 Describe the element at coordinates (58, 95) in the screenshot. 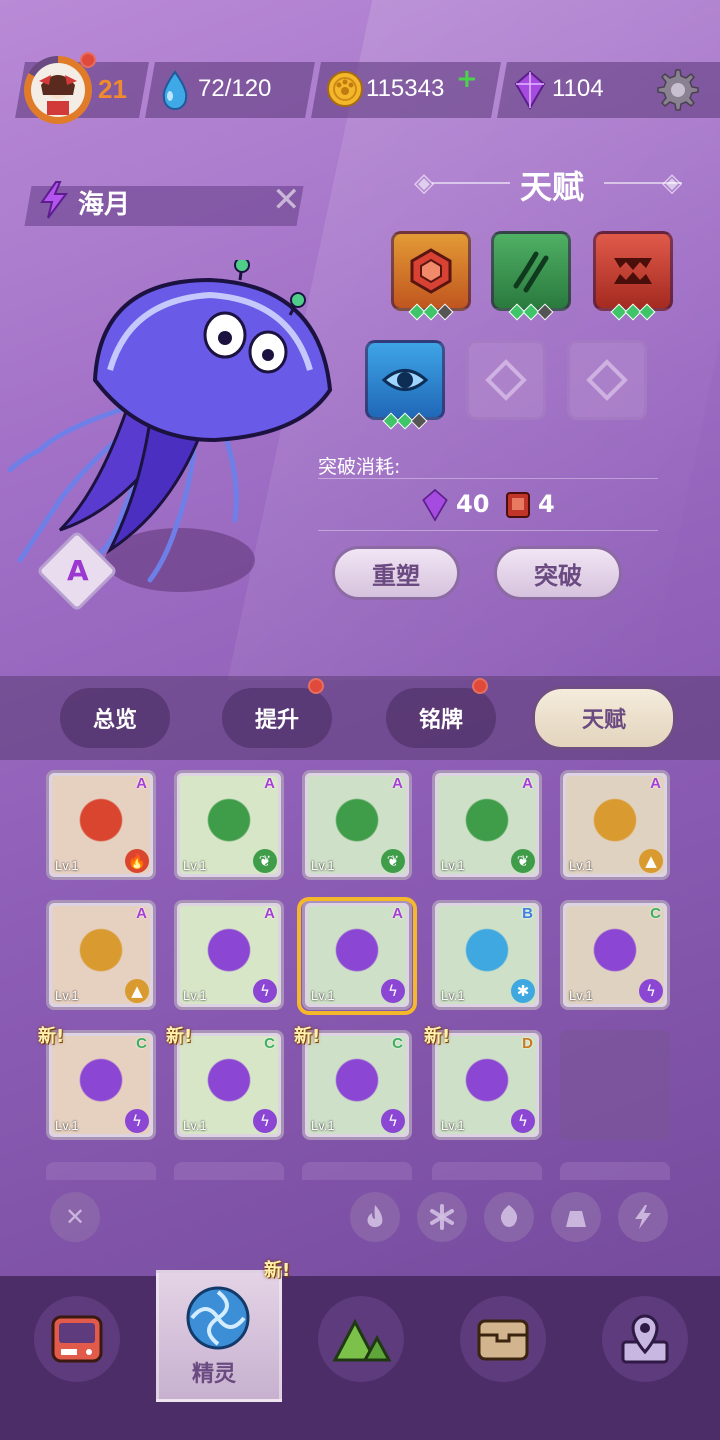

I see `avatar-portrait` at that location.